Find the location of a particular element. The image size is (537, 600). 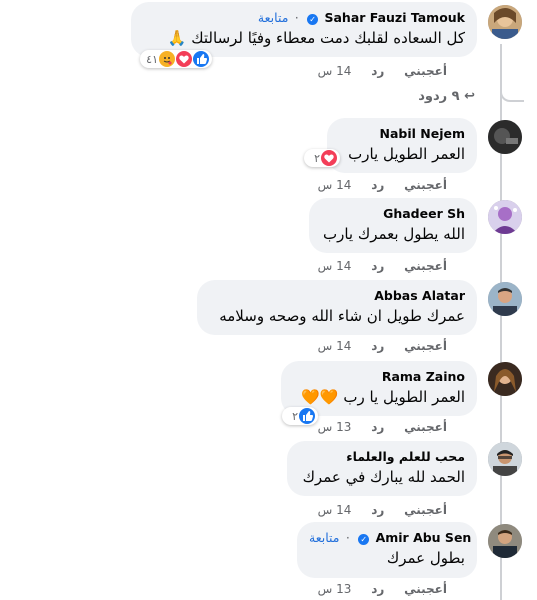

view-replies-link: ↩ ٩ ردود is located at coordinates (446, 96).